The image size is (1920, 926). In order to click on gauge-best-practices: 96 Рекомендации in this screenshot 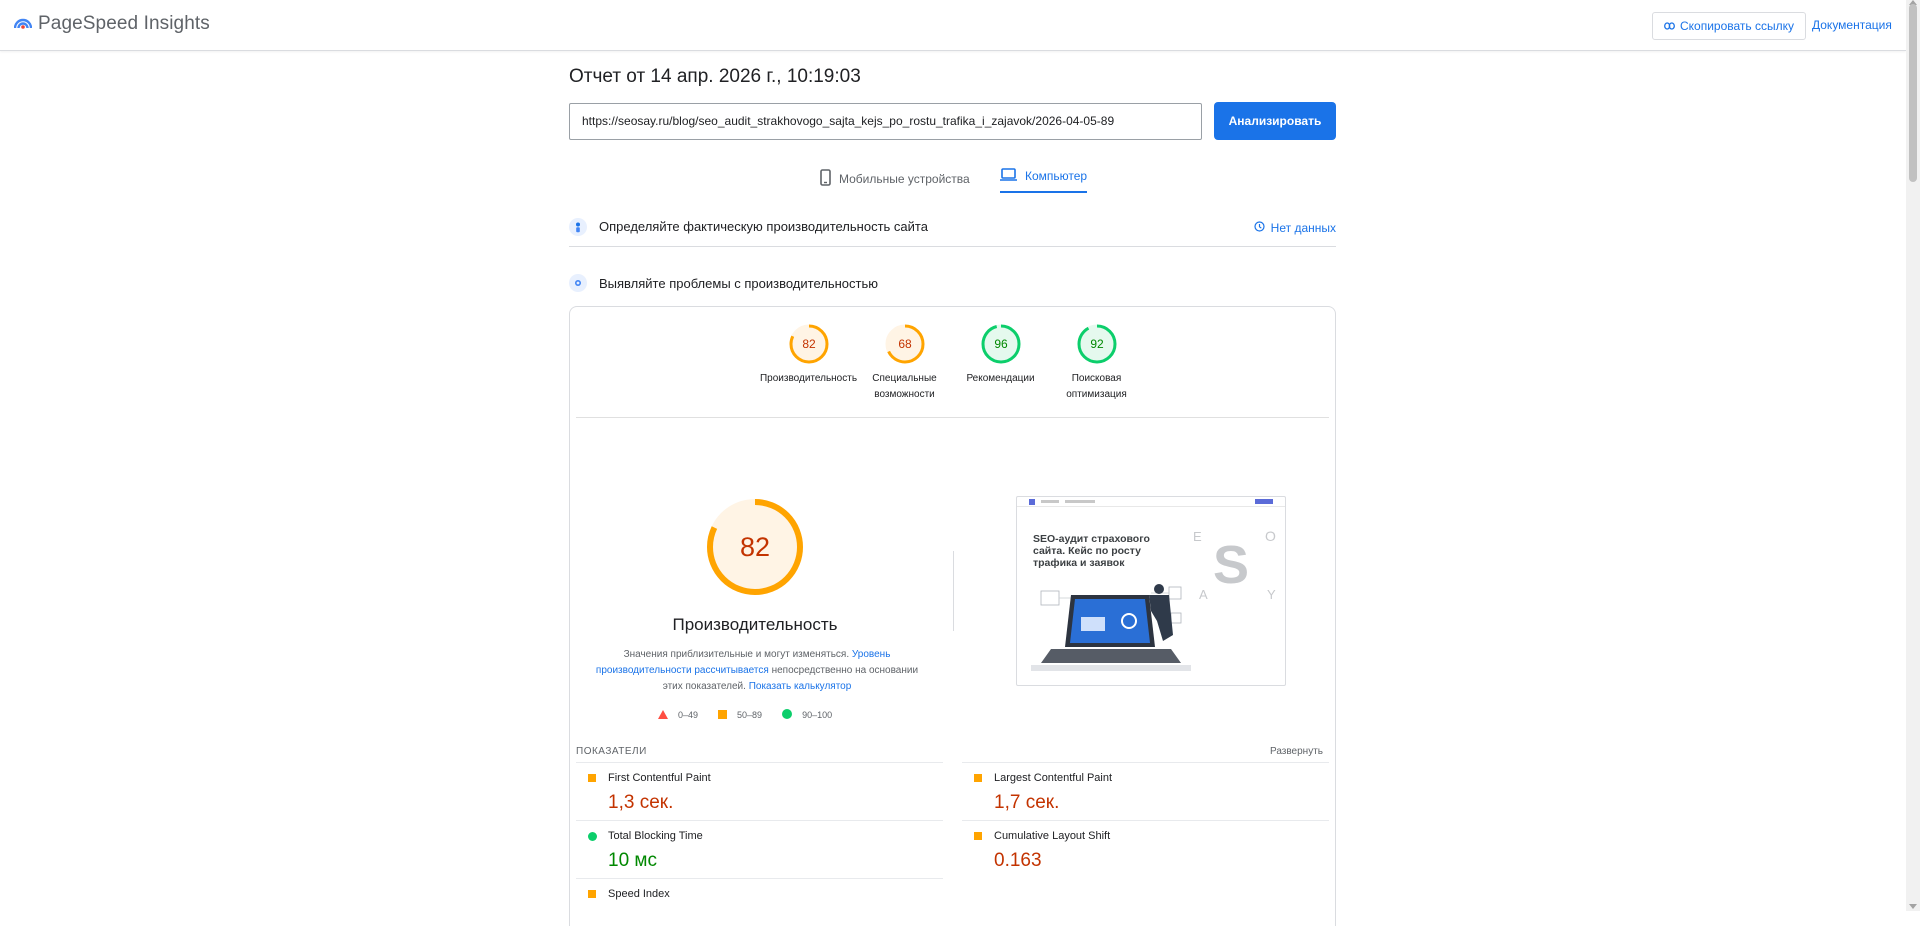, I will do `click(1001, 373)`.